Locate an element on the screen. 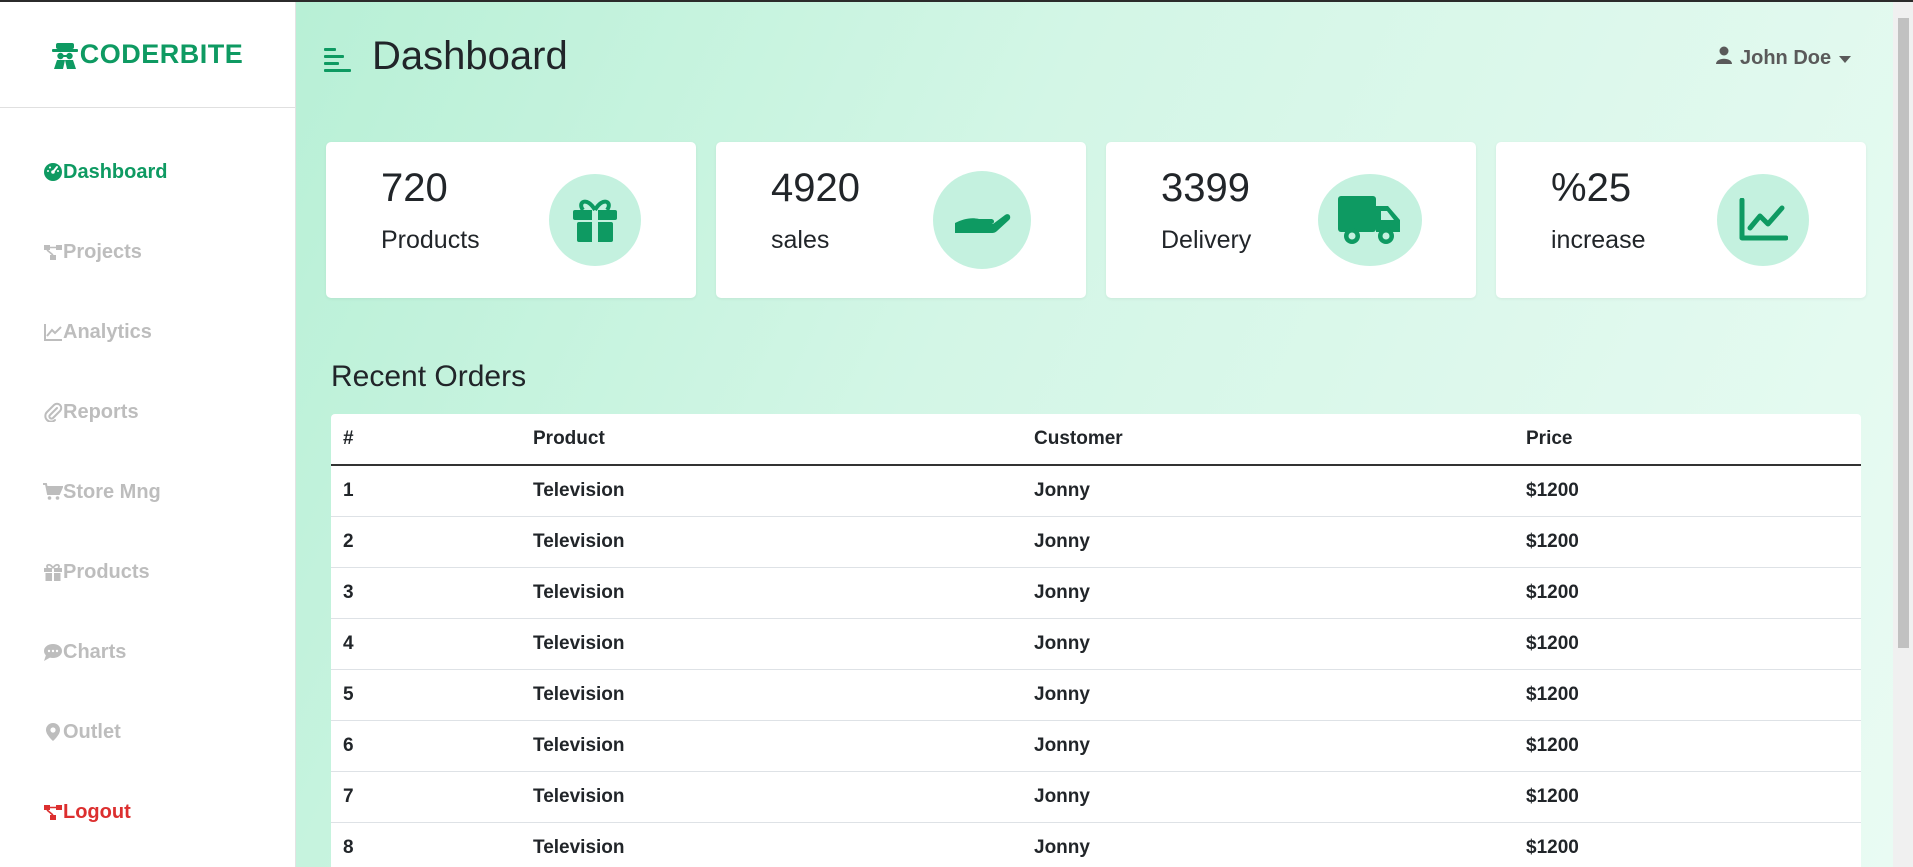  column-header-customer: Customer is located at coordinates (1268, 440).